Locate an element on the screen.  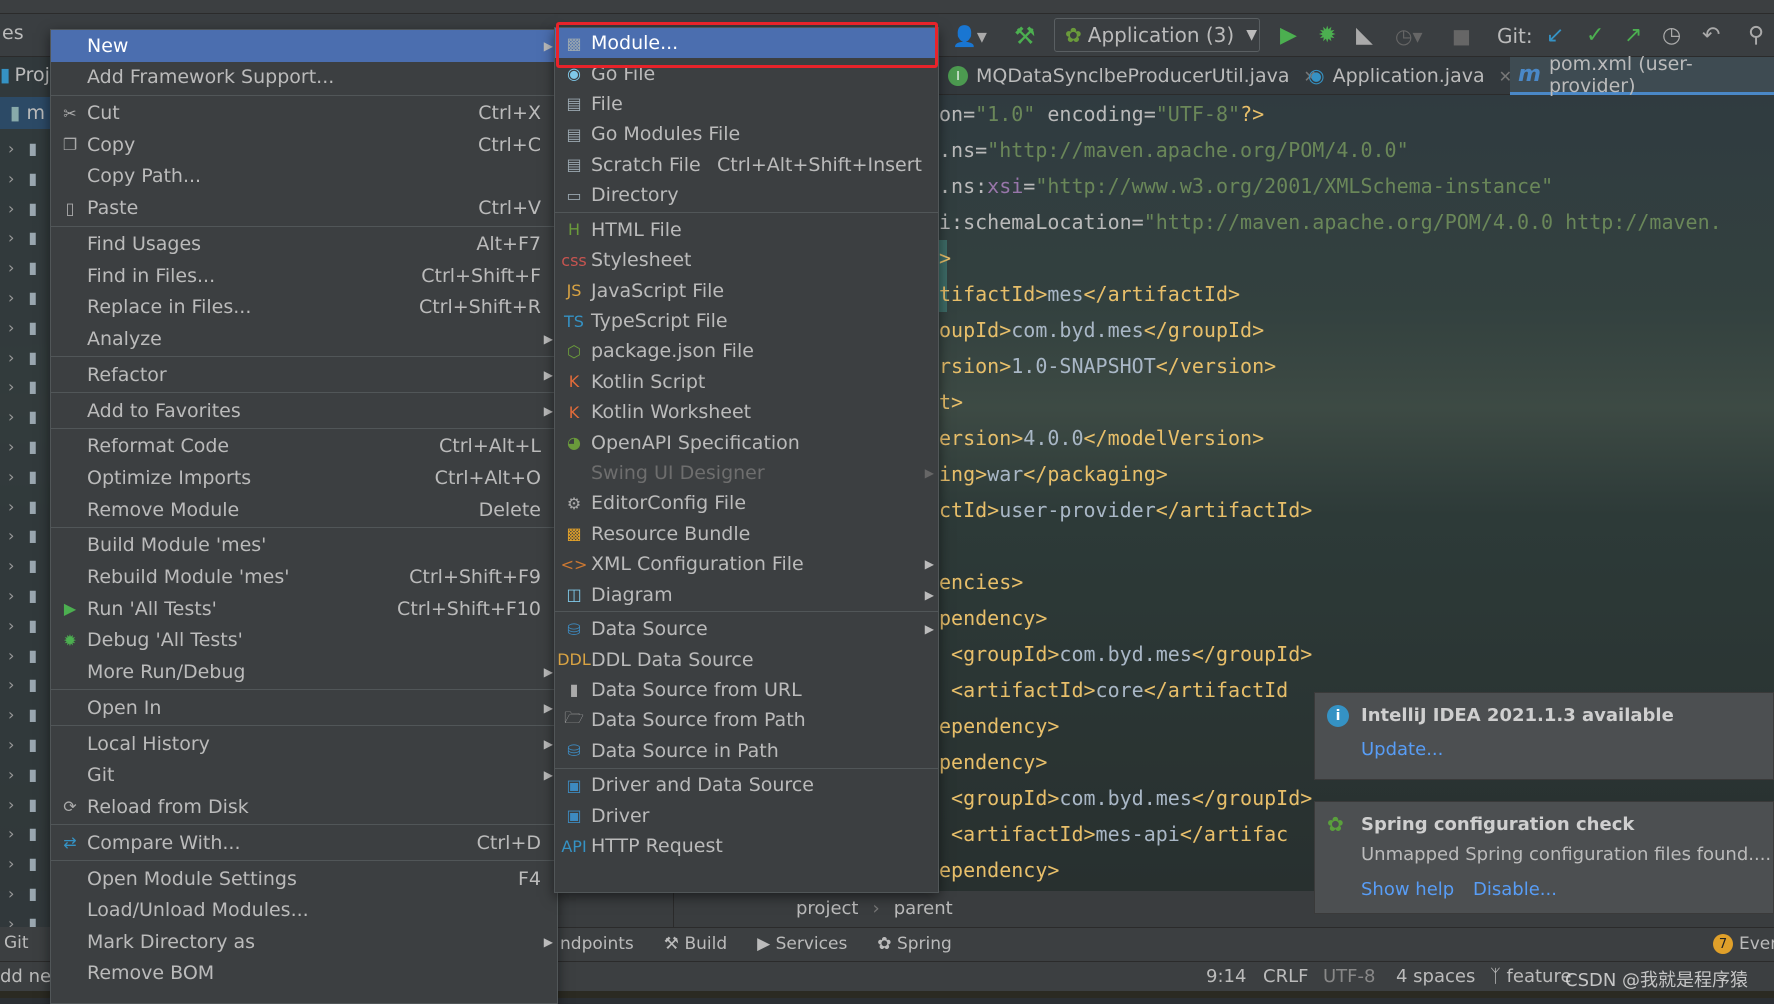
menu-item-html-file: H HTML File is located at coordinates (746, 230).